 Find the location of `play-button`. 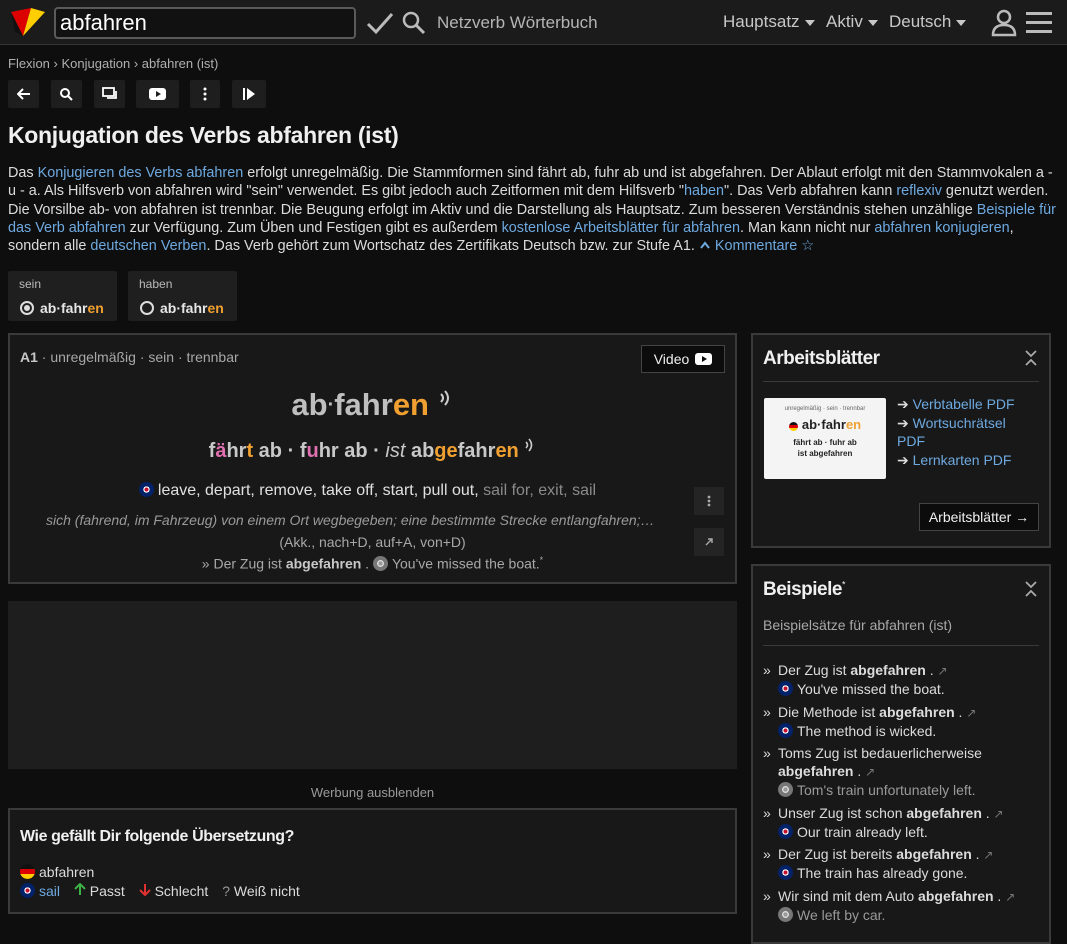

play-button is located at coordinates (249, 94).